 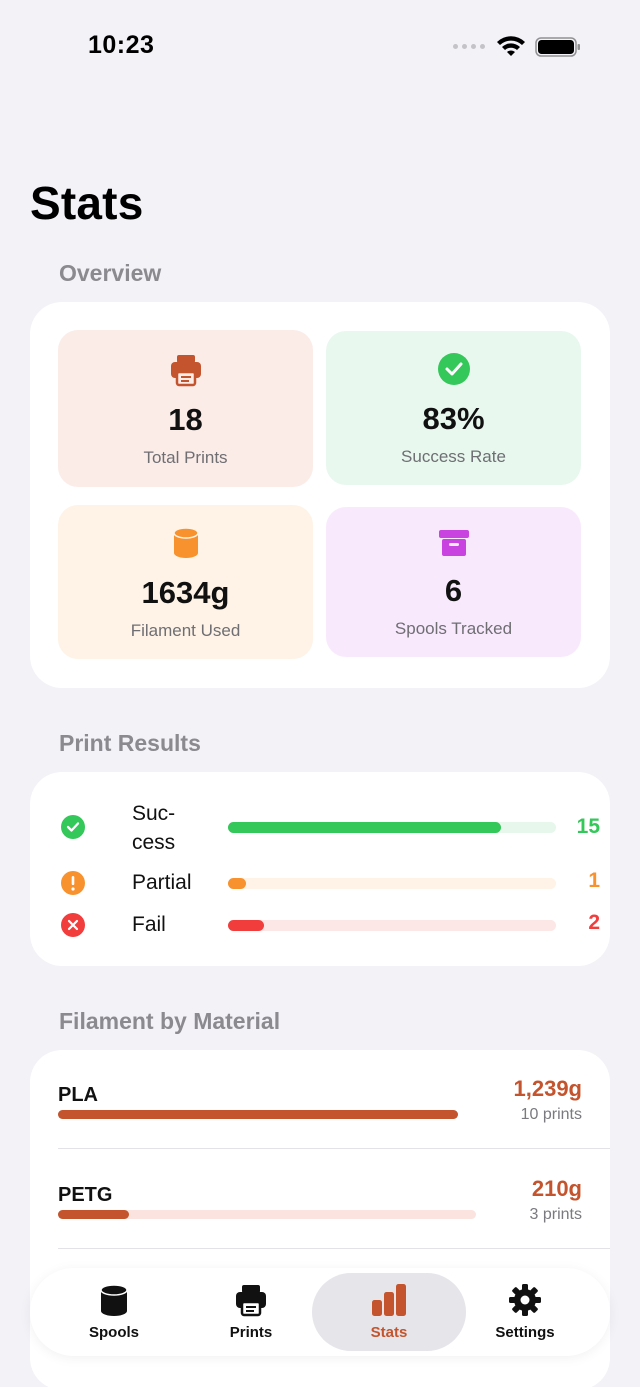 What do you see at coordinates (114, 1300) in the screenshot?
I see `spool-icon` at bounding box center [114, 1300].